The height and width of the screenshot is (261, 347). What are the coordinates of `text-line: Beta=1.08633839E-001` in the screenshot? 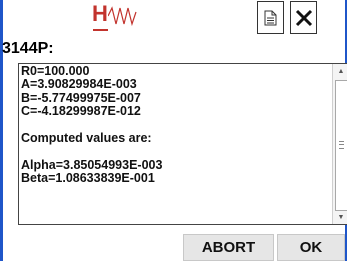 It's located at (88, 178).